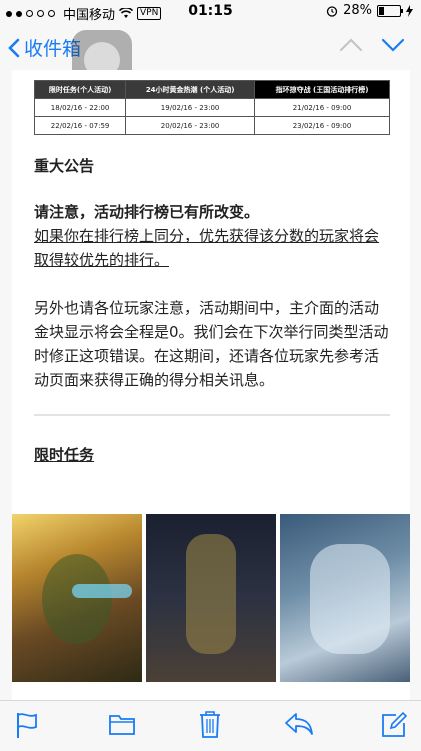  I want to click on hero-knight-image, so click(211, 598).